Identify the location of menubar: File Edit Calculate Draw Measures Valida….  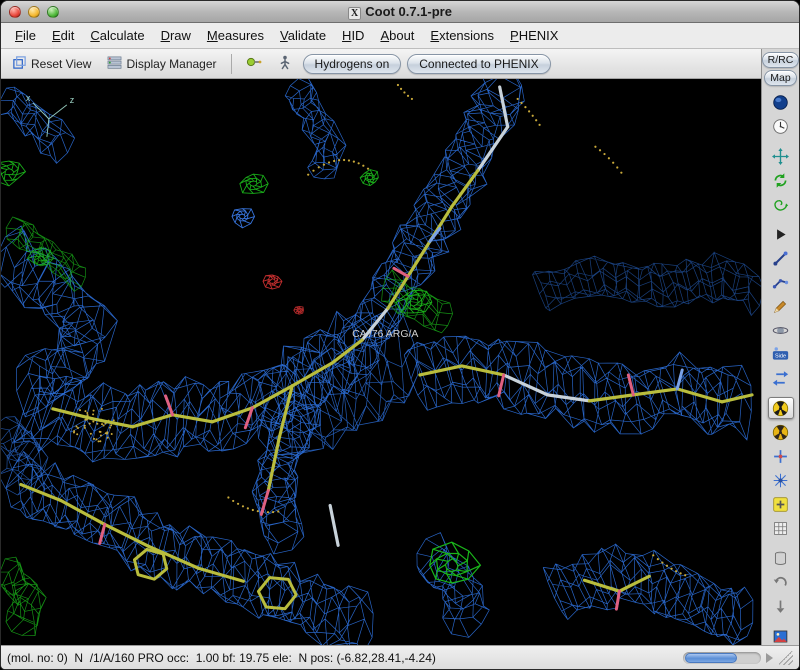
(400, 36).